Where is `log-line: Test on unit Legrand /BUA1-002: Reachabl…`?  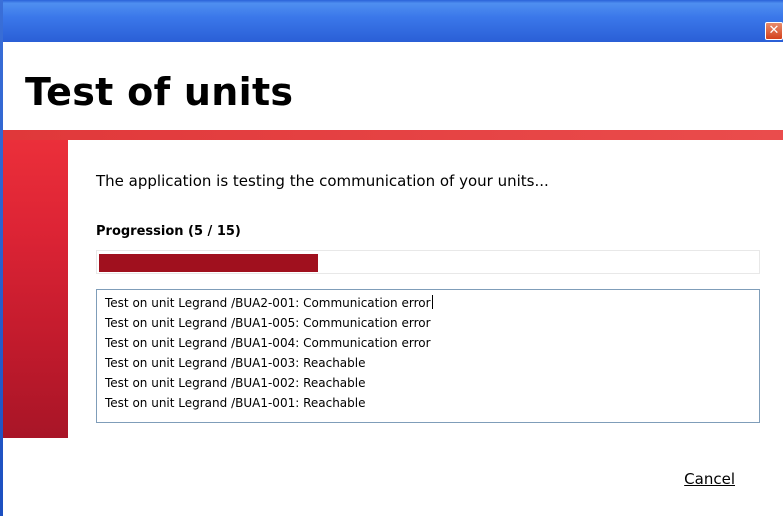 log-line: Test on unit Legrand /BUA1-002: Reachabl… is located at coordinates (235, 383).